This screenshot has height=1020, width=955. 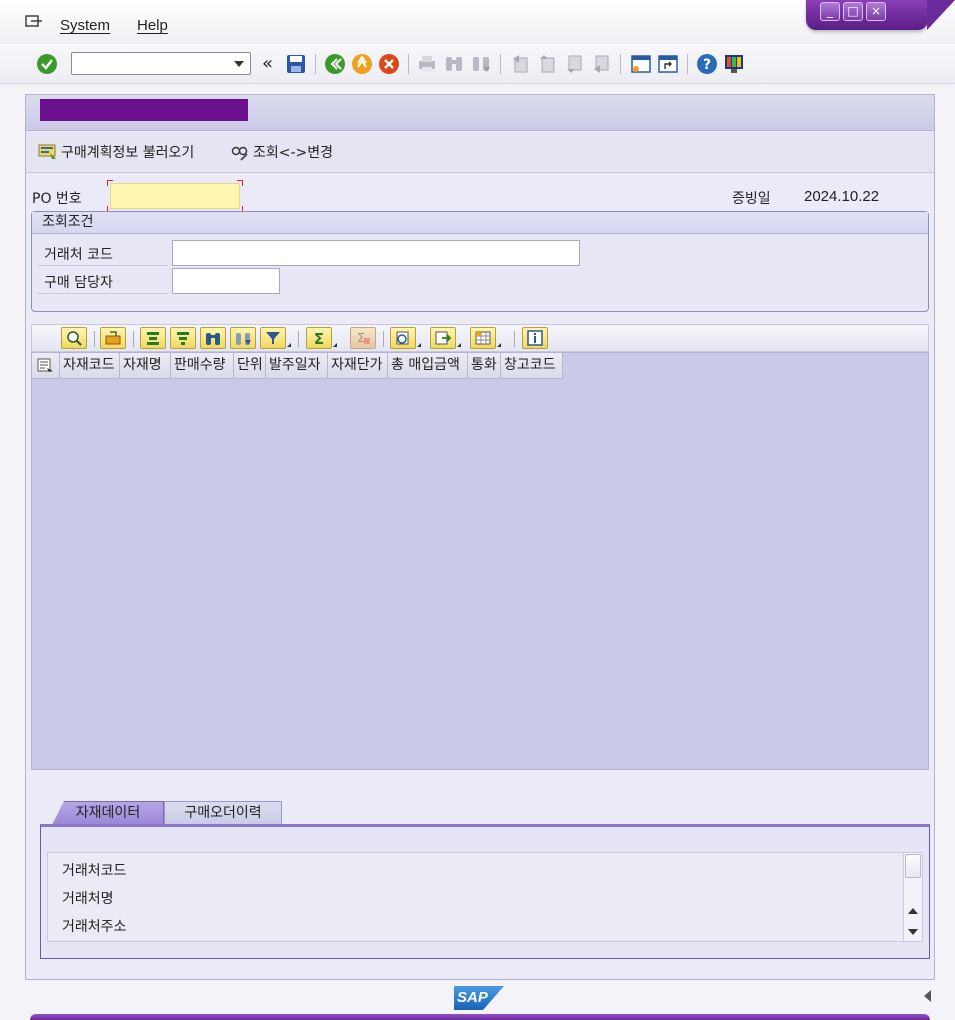 What do you see at coordinates (297, 366) in the screenshot?
I see `column-header: 발주일자` at bounding box center [297, 366].